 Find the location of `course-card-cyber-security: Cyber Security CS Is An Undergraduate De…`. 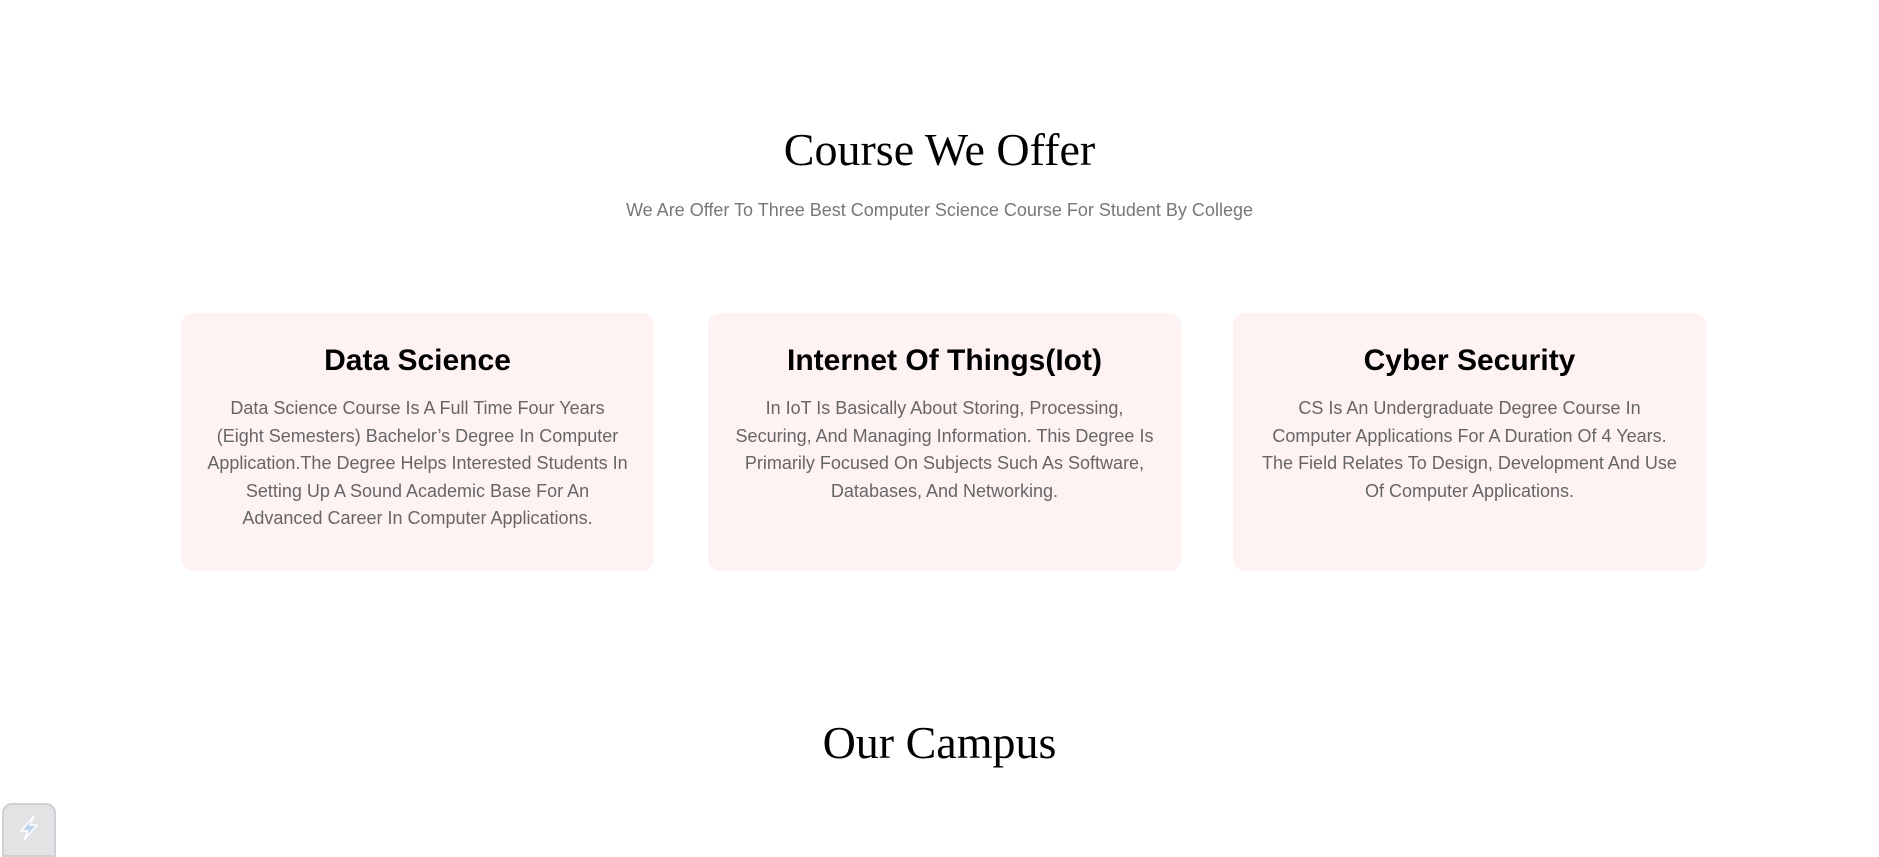

course-card-cyber-security: Cyber Security CS Is An Undergraduate De… is located at coordinates (1469, 442).